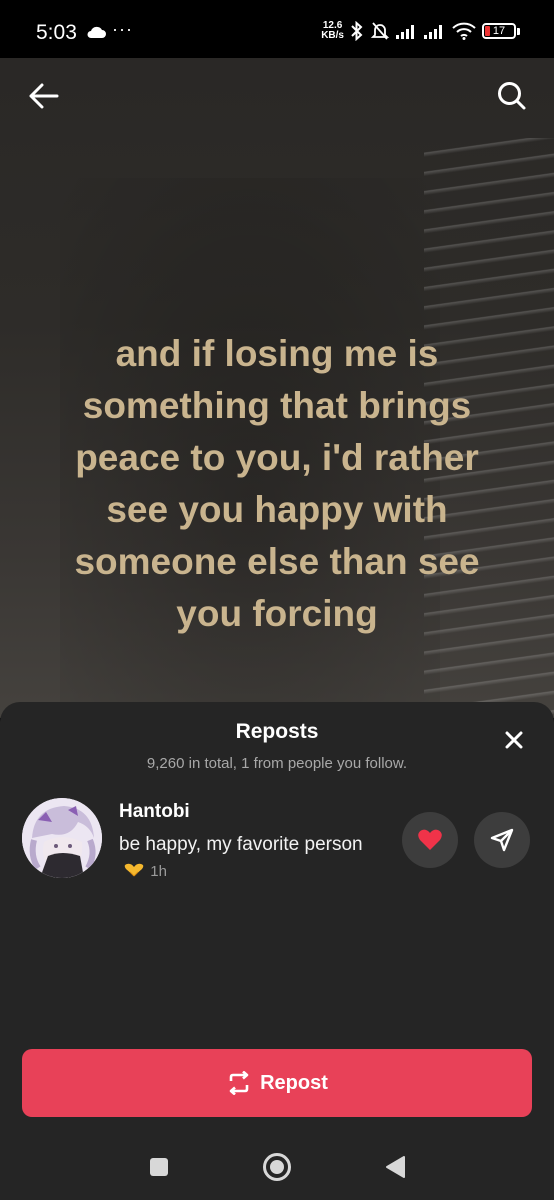 This screenshot has height=1200, width=554. I want to click on cloud-icon, so click(96, 32).